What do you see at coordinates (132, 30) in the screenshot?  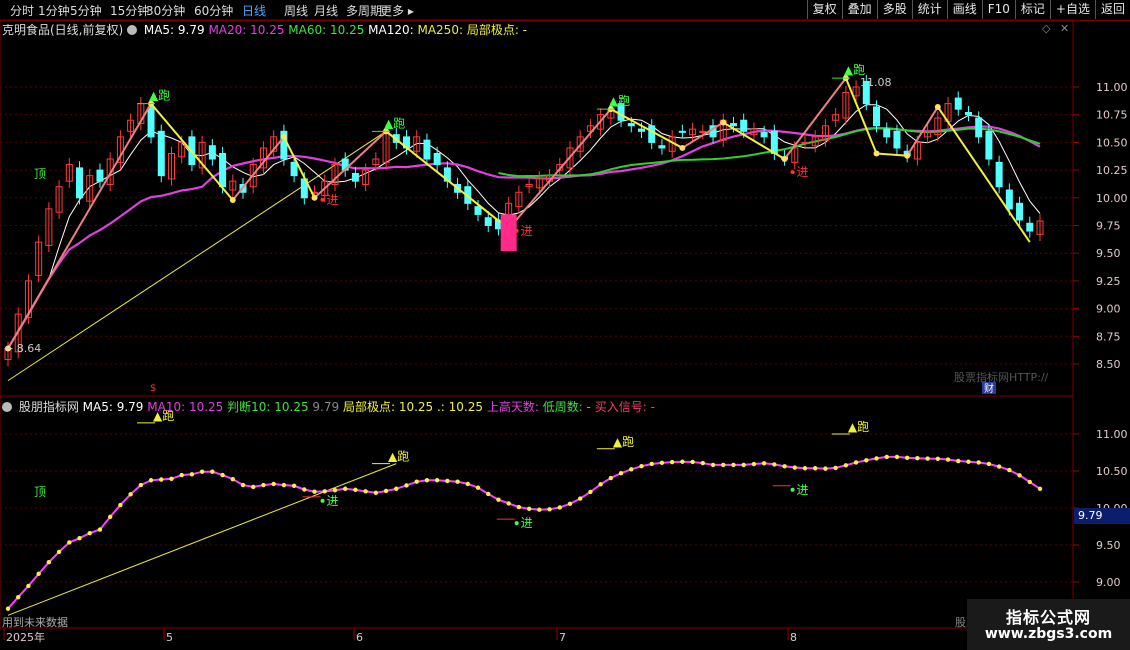 I see `settings-icon` at bounding box center [132, 30].